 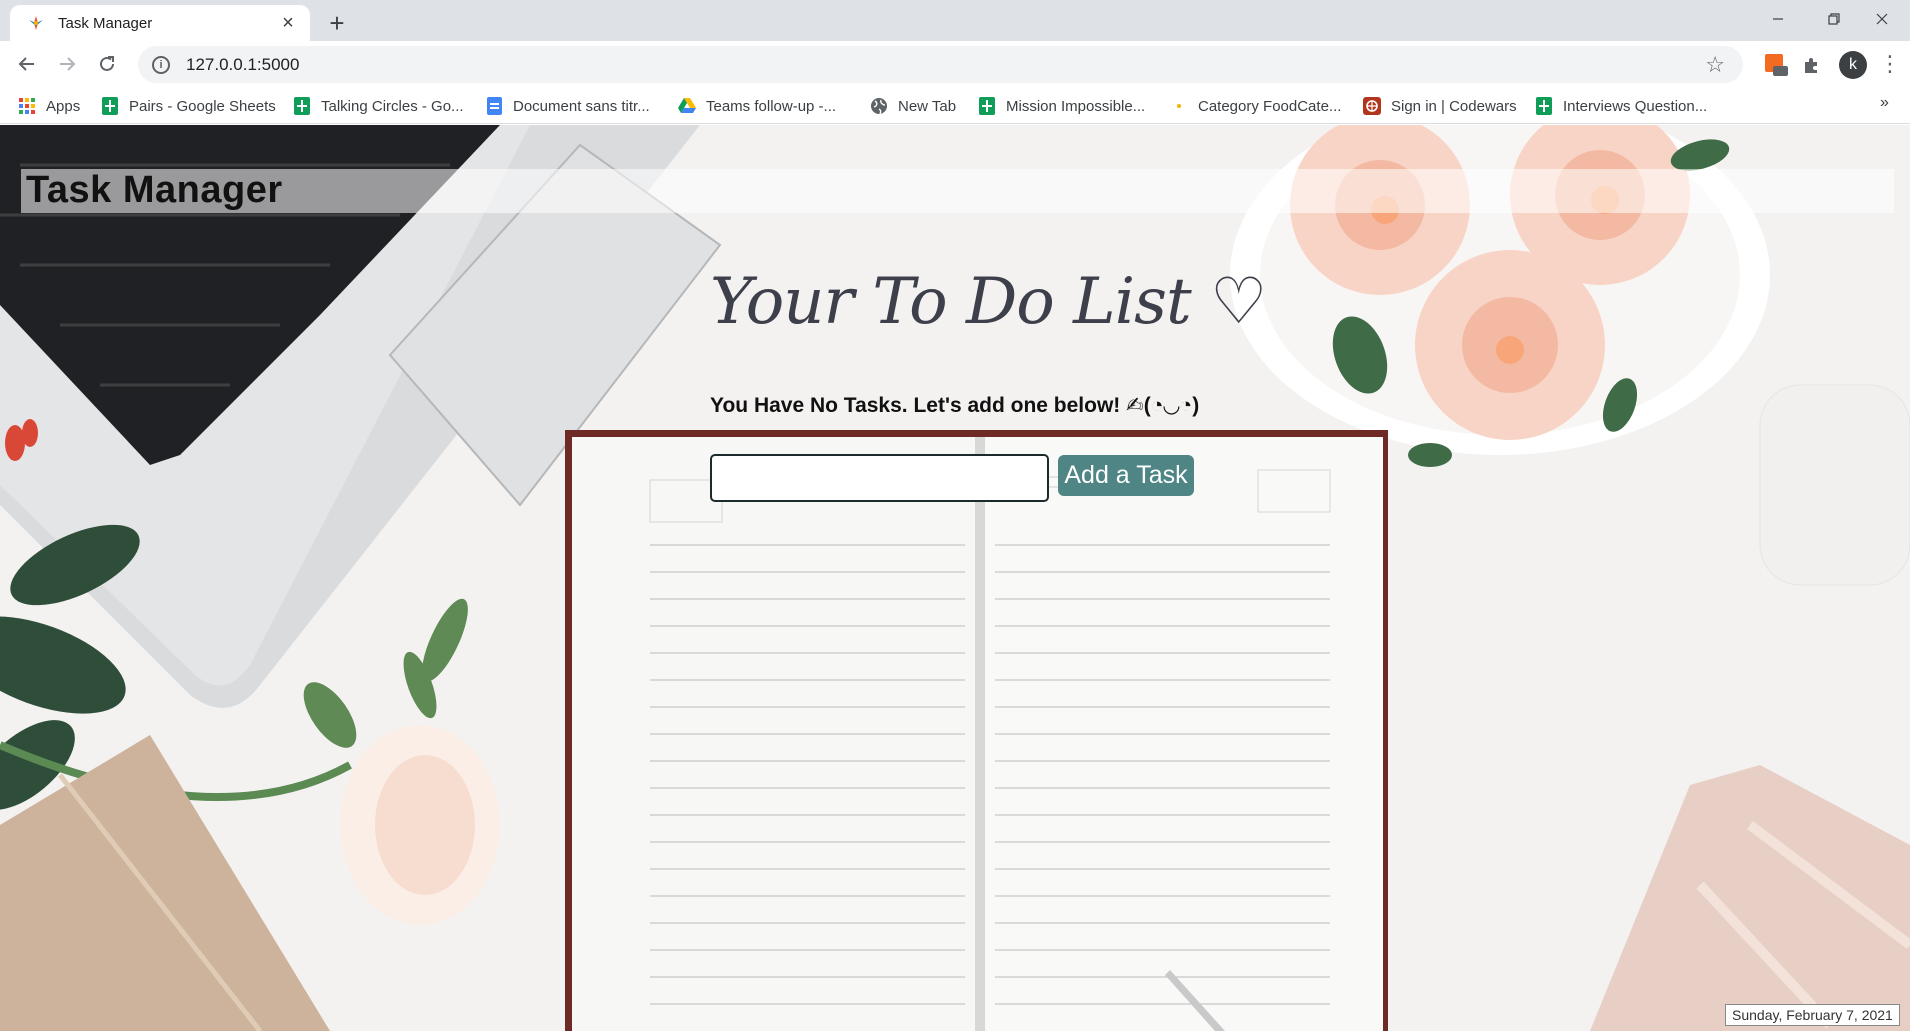 What do you see at coordinates (1890, 64) in the screenshot?
I see `browser-menu-icon: ⋮` at bounding box center [1890, 64].